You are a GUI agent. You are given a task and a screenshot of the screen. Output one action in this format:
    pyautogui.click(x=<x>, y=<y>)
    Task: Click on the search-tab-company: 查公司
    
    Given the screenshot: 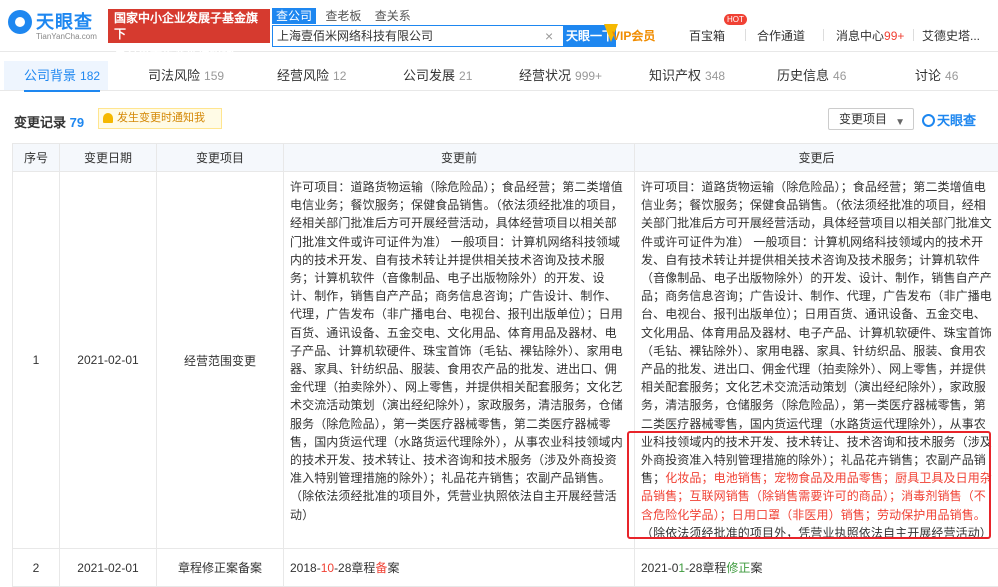 What is the action you would take?
    pyautogui.click(x=294, y=16)
    